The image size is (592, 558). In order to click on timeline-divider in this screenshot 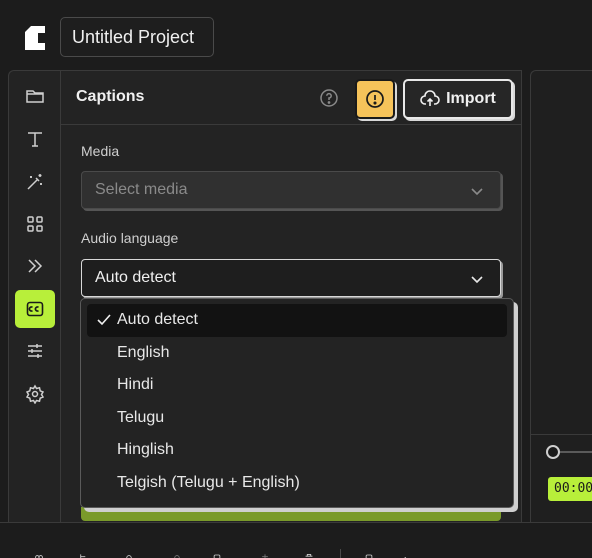, I will do `click(561, 434)`.